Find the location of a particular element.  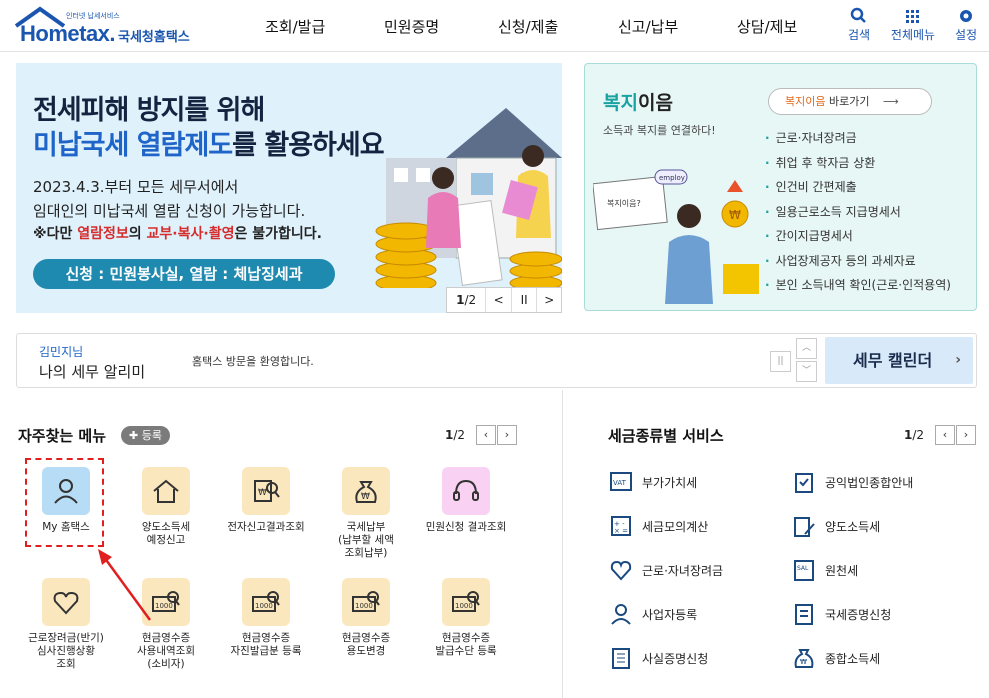

menu-tile-label: 양도소득세 예정신고 is located at coordinates (166, 533).